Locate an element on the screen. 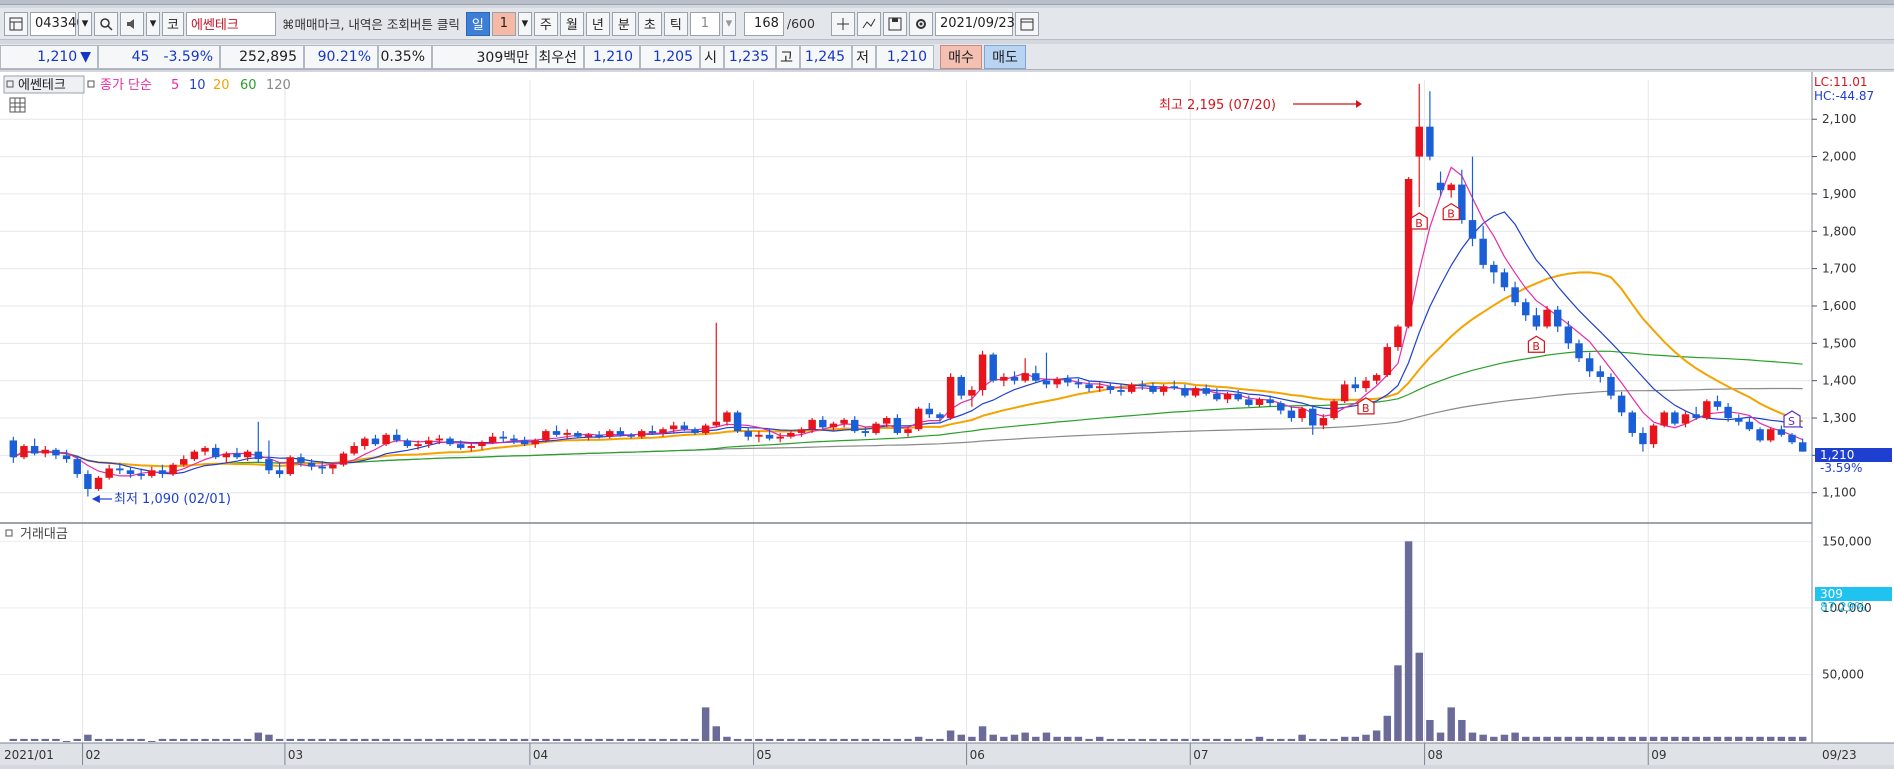 Image resolution: width=1894 pixels, height=769 pixels. buy-button: 매수 is located at coordinates (961, 56).